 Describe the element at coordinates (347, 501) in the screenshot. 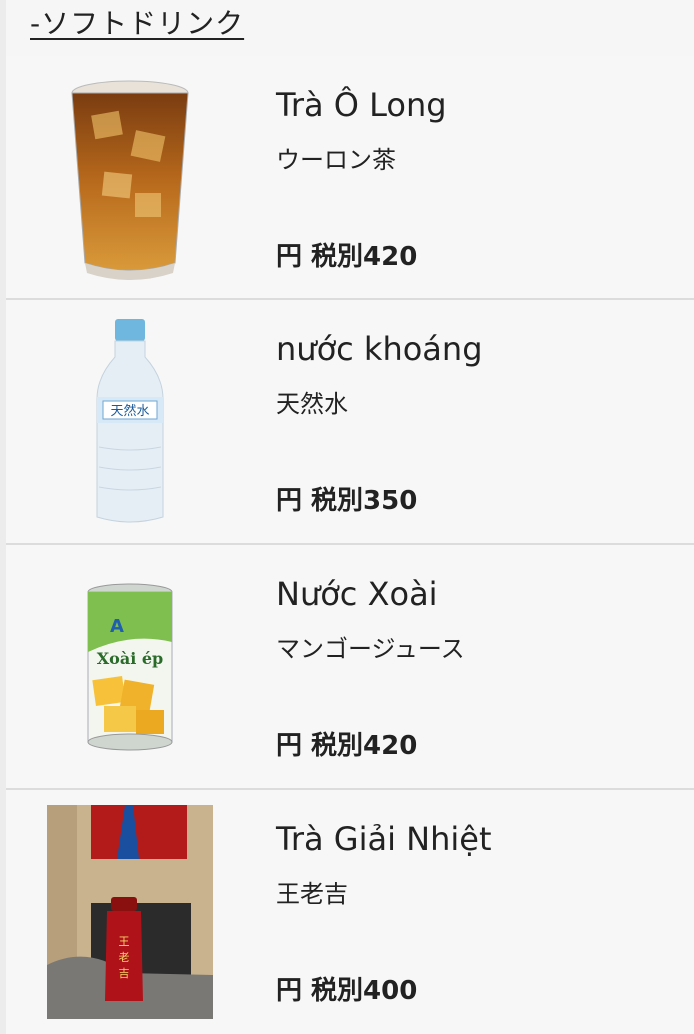

I see `item-price: 円 税別350` at that location.